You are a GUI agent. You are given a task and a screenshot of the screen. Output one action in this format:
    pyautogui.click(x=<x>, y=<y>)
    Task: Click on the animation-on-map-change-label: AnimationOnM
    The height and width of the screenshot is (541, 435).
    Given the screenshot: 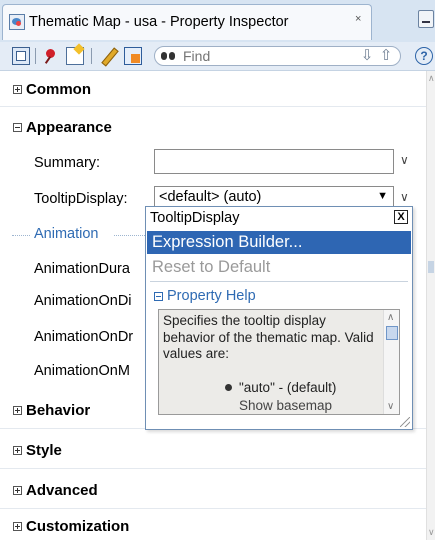 What is the action you would take?
    pyautogui.click(x=82, y=371)
    